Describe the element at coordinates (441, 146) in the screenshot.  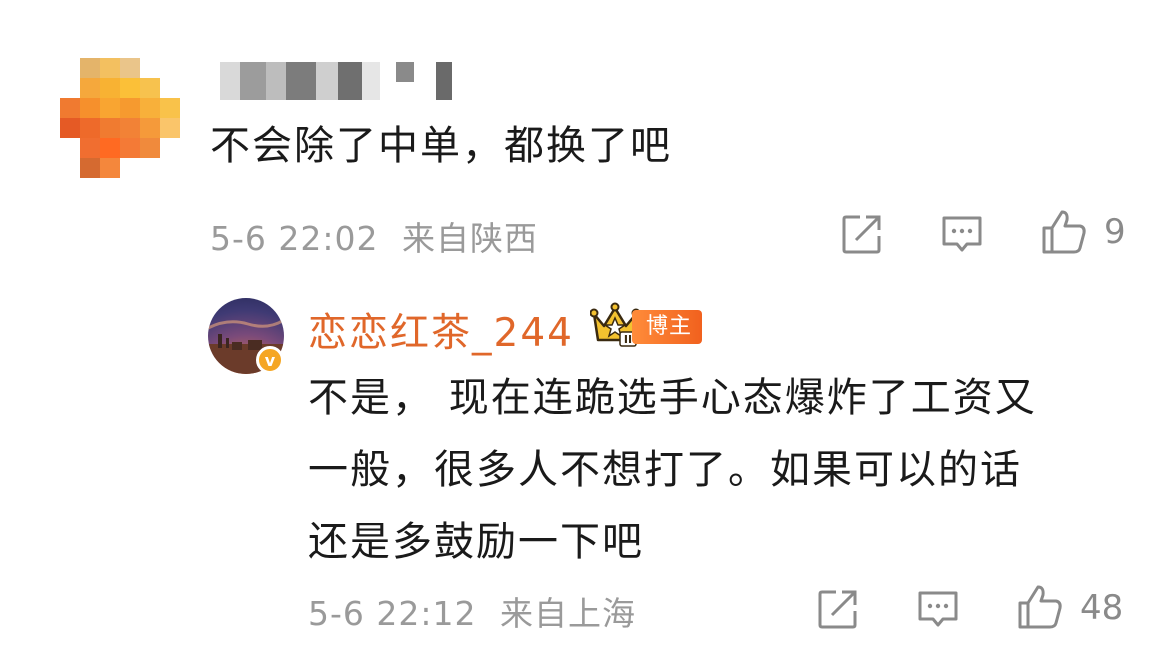
I see `comment-text: 不会除了中单，都换了吧` at that location.